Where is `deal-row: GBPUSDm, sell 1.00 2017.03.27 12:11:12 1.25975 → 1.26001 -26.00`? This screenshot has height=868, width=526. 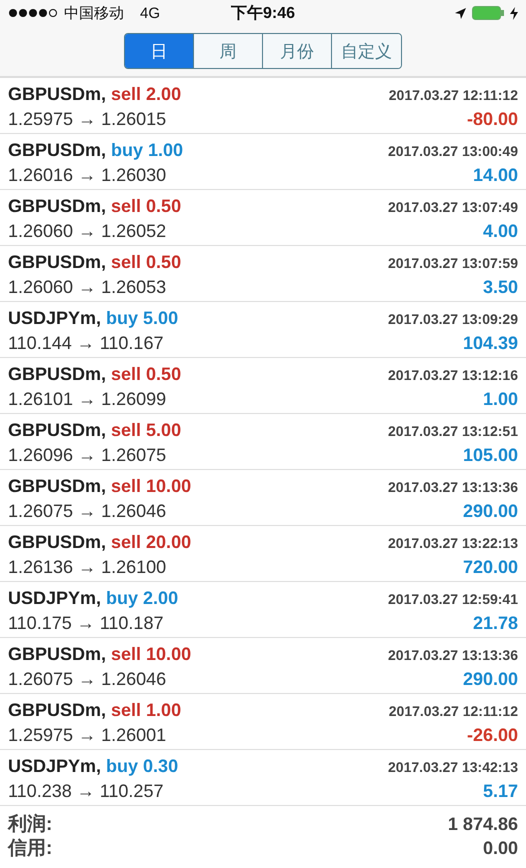
deal-row: GBPUSDm, sell 1.00 2017.03.27 12:11:12 1.25975 → 1.26001 -26.00 is located at coordinates (263, 722).